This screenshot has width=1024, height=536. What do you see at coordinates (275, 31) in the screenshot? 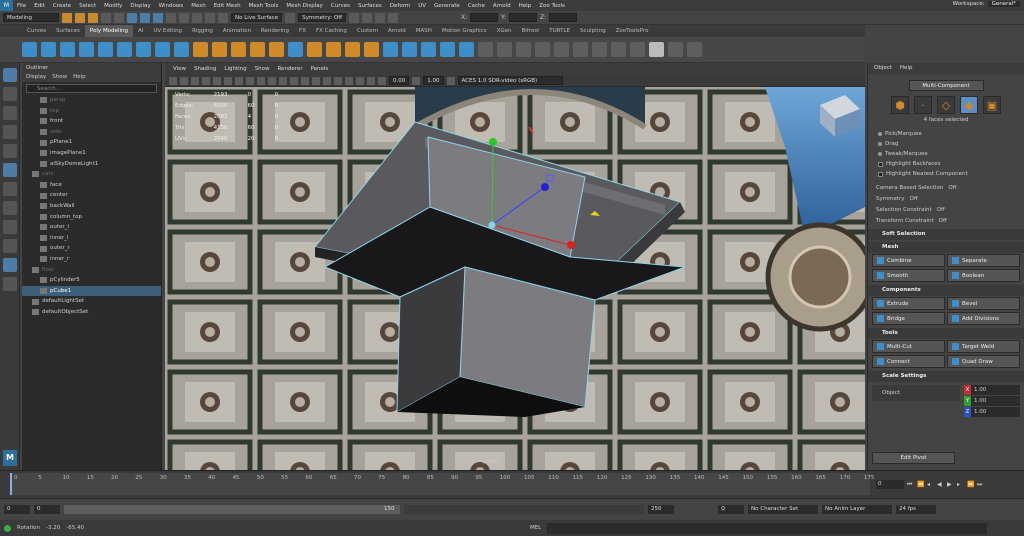
I see `shelf-tab-rendering: Rendering` at bounding box center [275, 31].